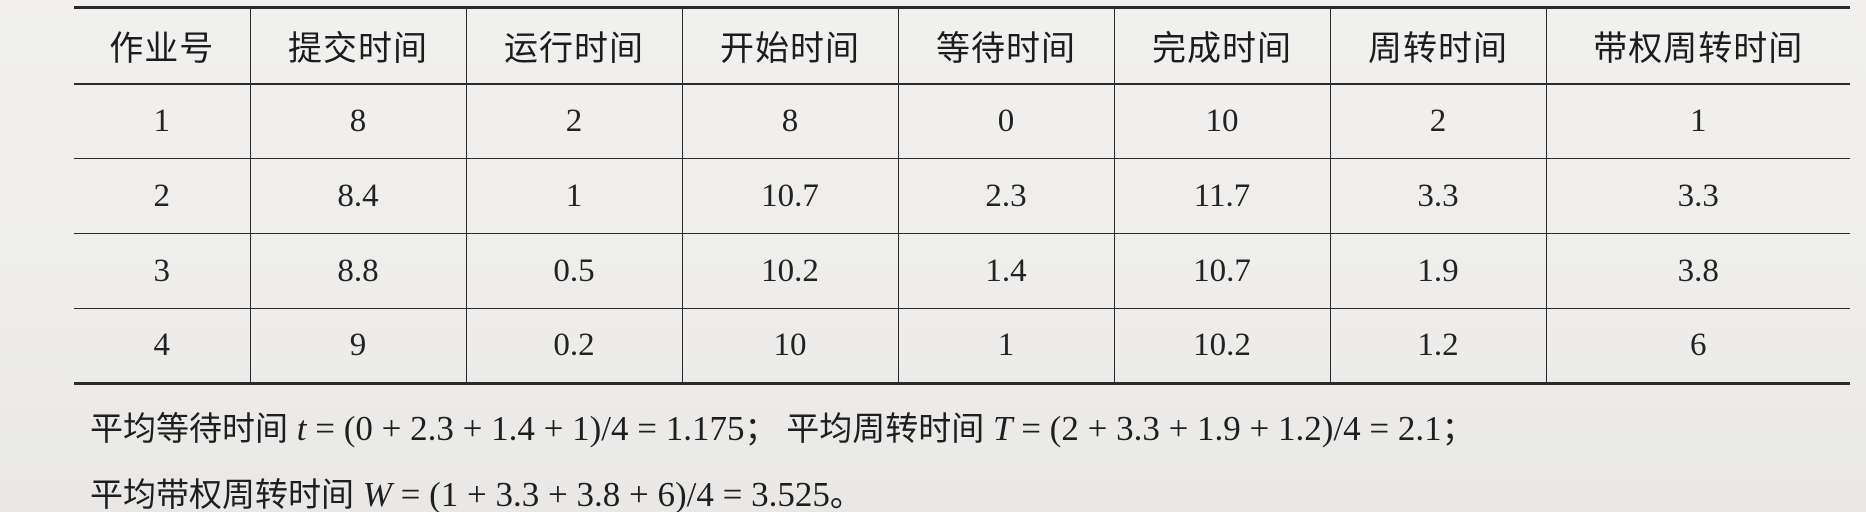 This screenshot has width=1866, height=512. What do you see at coordinates (789, 45) in the screenshot?
I see `header-start-time: 开始时间` at bounding box center [789, 45].